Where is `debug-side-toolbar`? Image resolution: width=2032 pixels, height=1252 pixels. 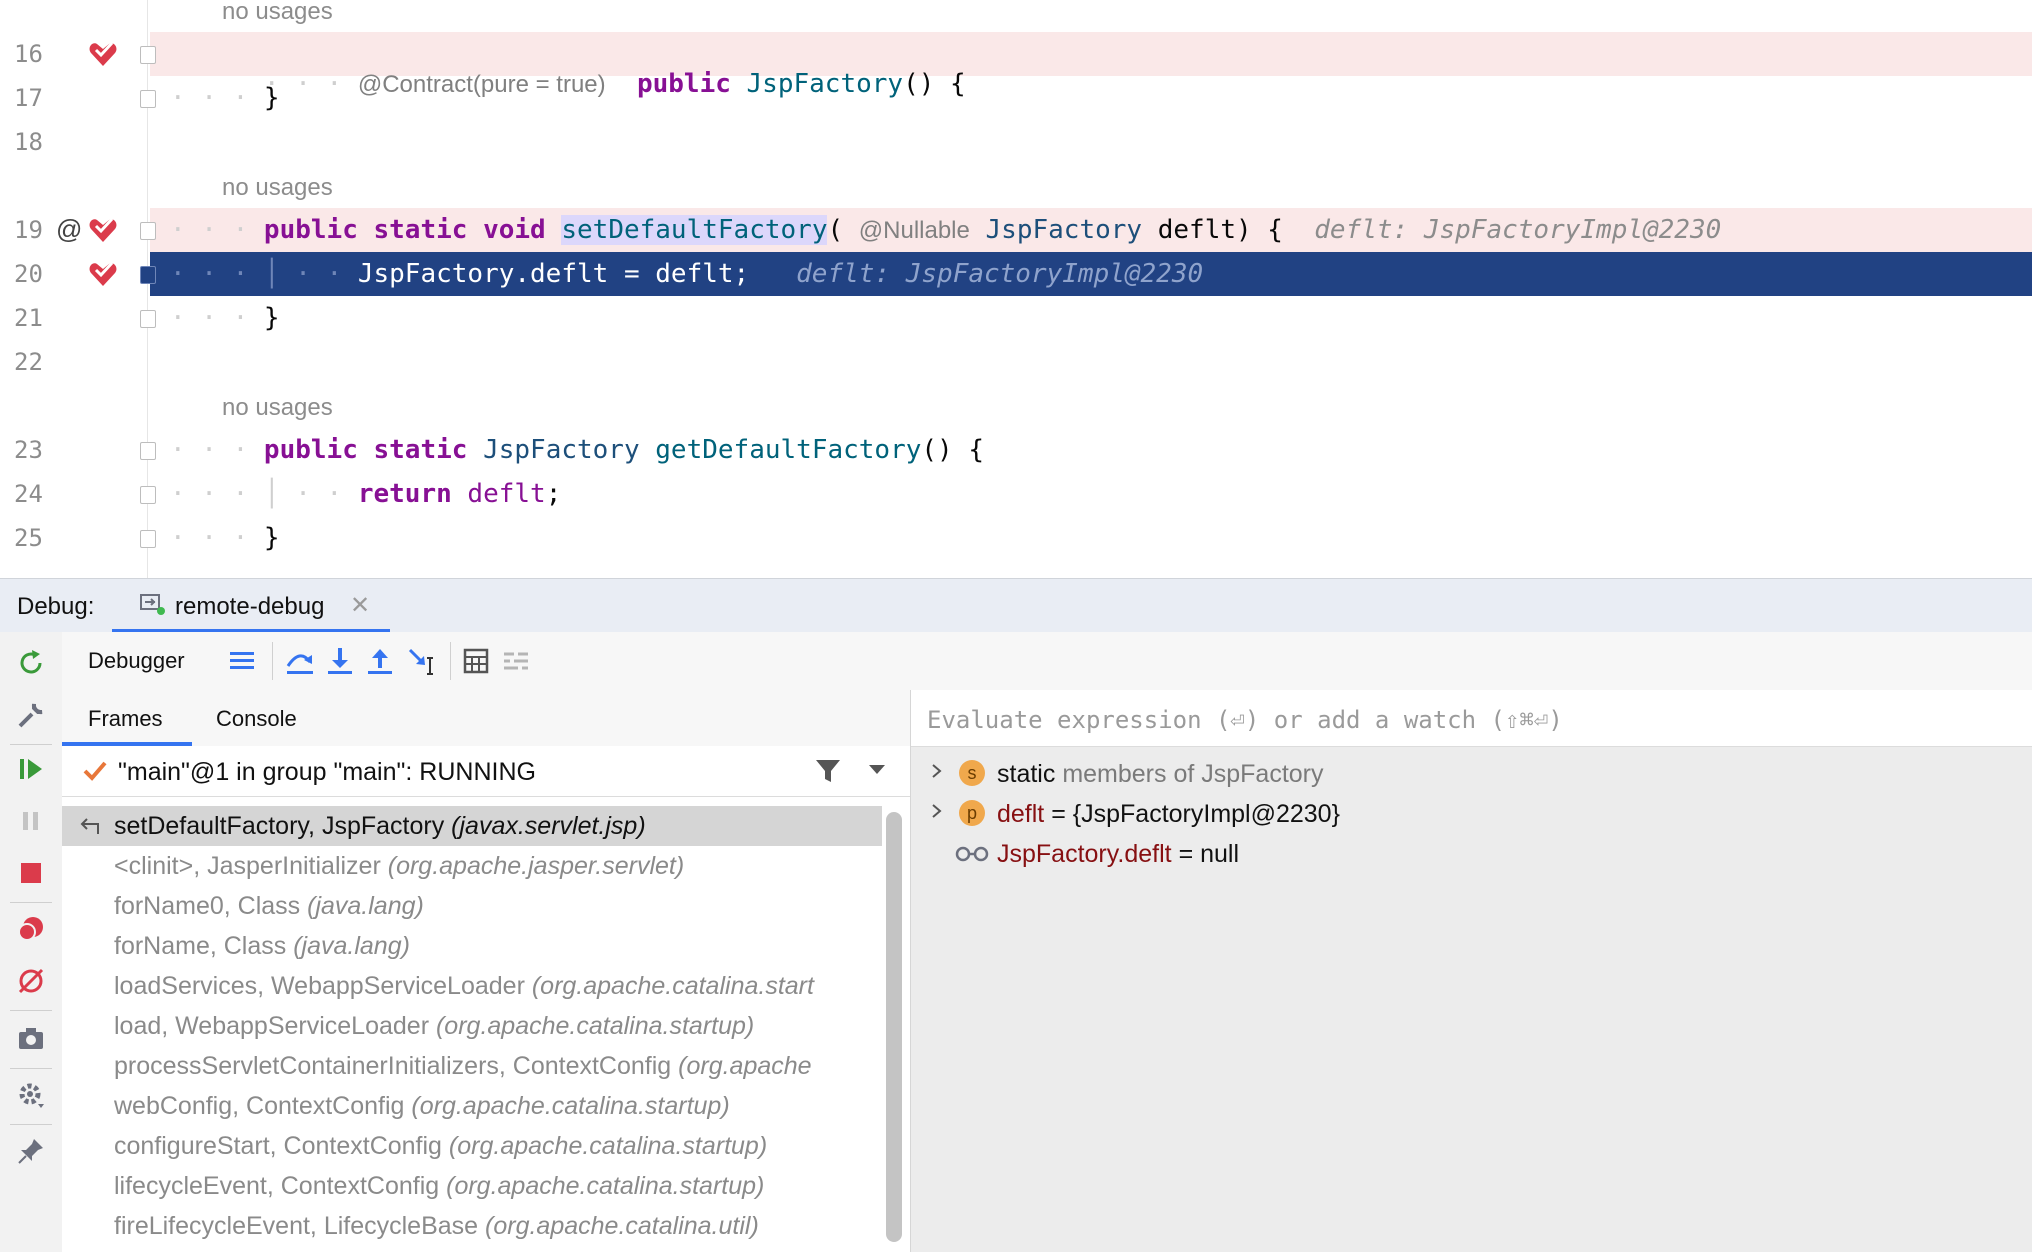
debug-side-toolbar is located at coordinates (31, 942).